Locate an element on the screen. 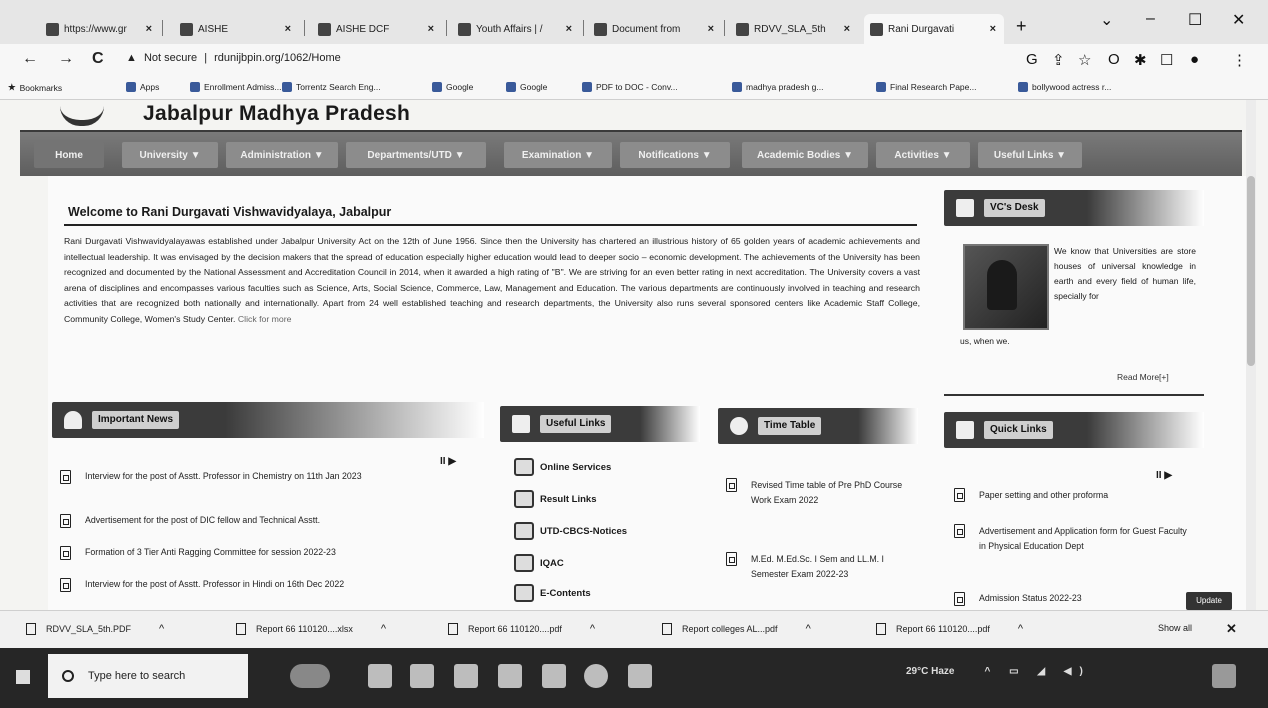  quick-links-pause-play-control: II ▶ is located at coordinates (1164, 475).